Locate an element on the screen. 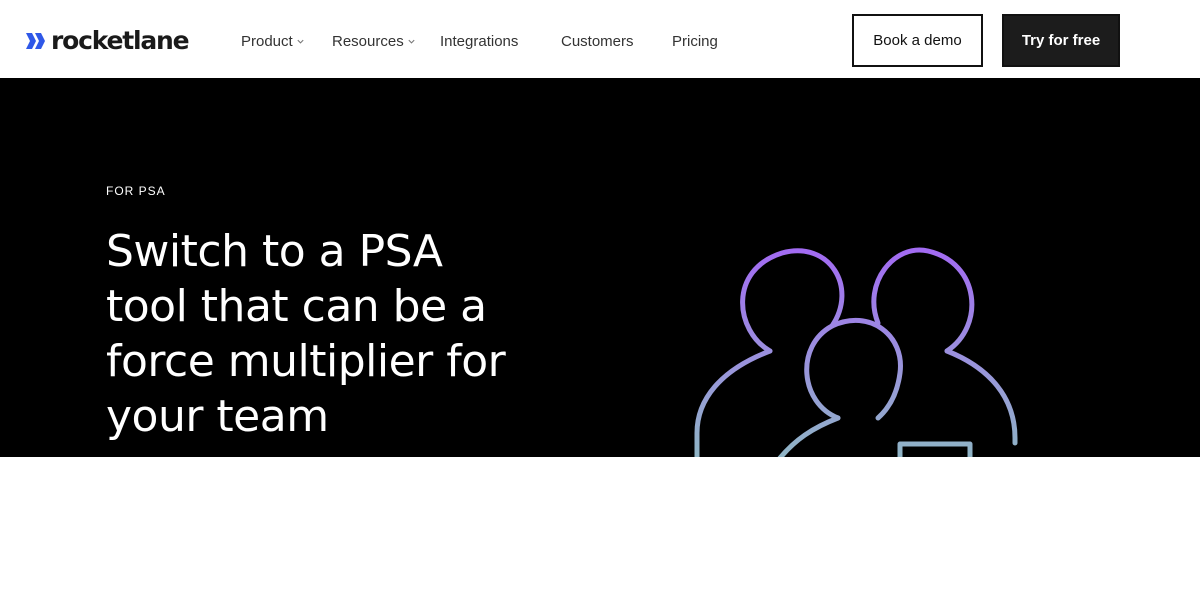 The height and width of the screenshot is (600, 1200). book-demo-button: Book a demo is located at coordinates (917, 40).